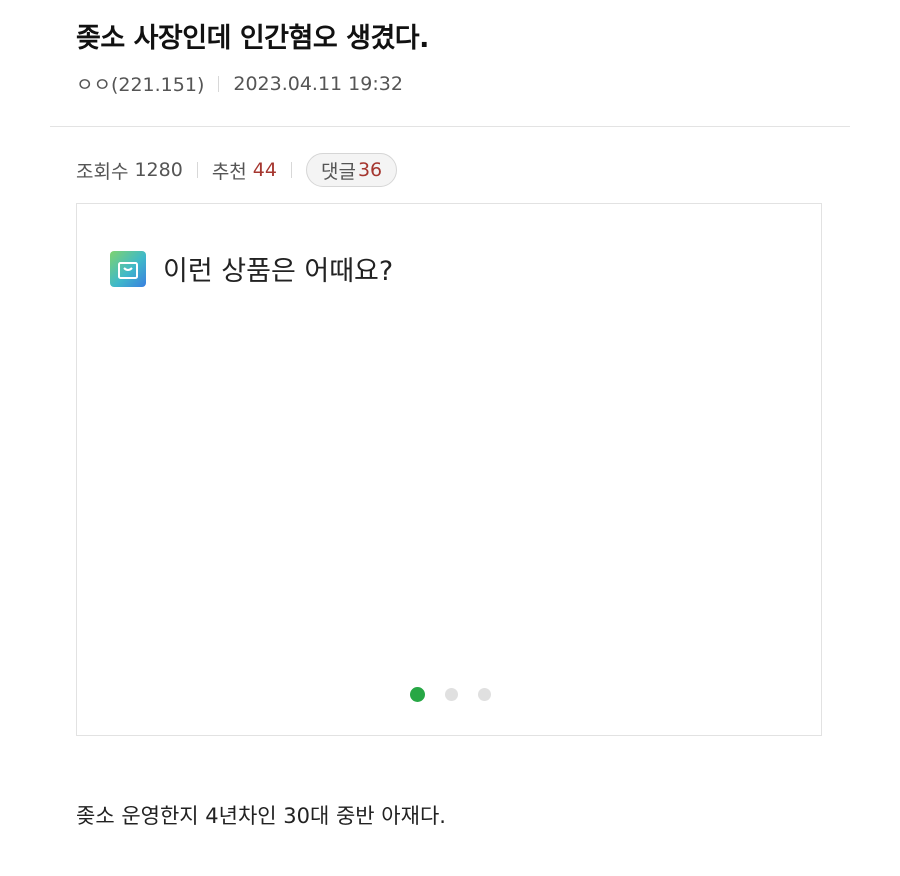  I want to click on header-divider, so click(450, 126).